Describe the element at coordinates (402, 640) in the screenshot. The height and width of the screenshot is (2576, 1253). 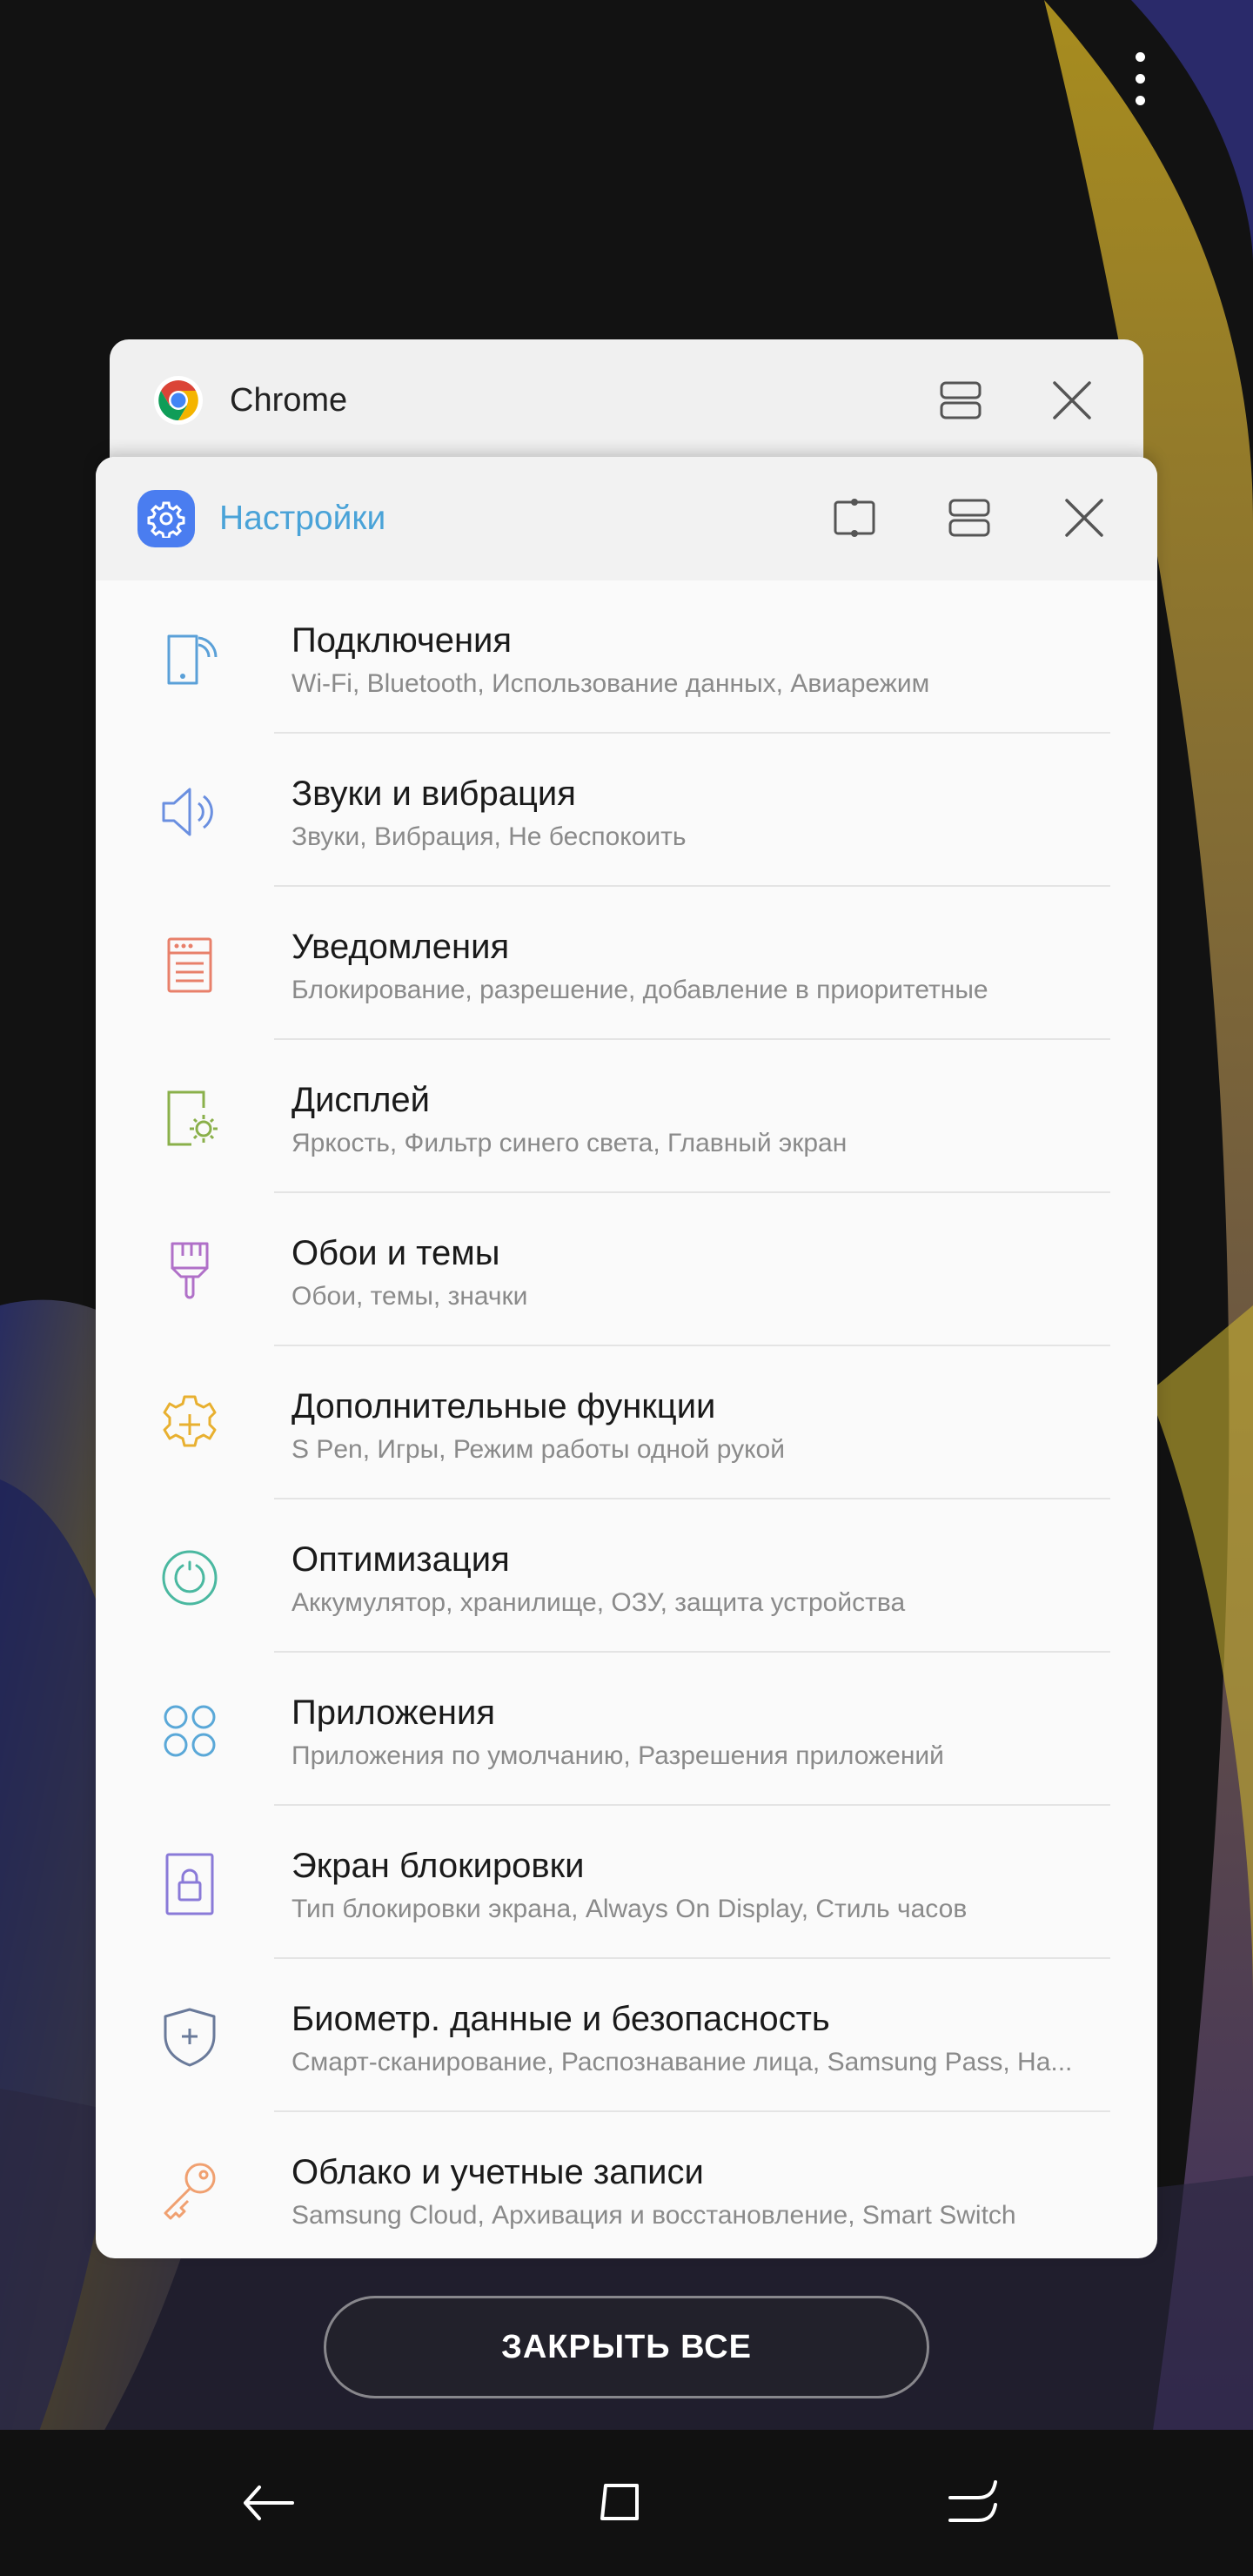
I see `item-title: Подключения` at that location.